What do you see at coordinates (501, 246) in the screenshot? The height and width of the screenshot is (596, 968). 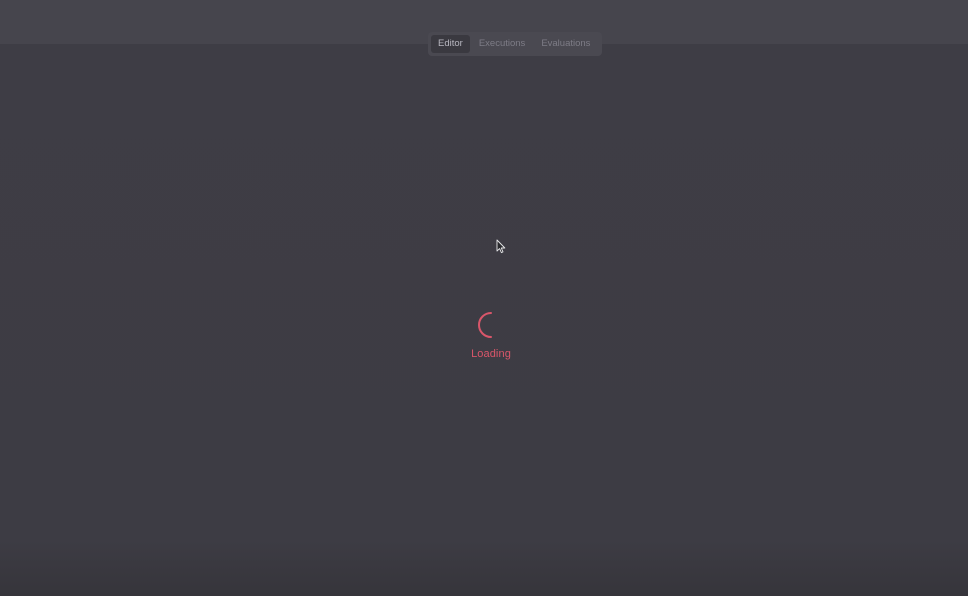 I see `mouse-pointer-icon` at bounding box center [501, 246].